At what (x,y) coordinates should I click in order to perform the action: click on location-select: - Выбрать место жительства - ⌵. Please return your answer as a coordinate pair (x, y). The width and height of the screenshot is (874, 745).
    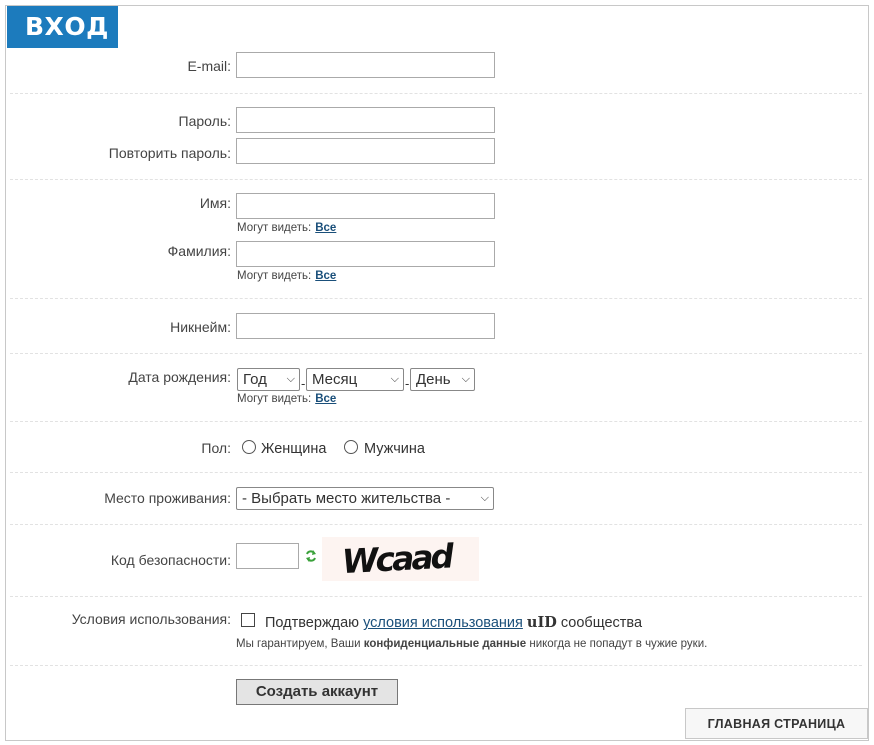
    Looking at the image, I should click on (365, 498).